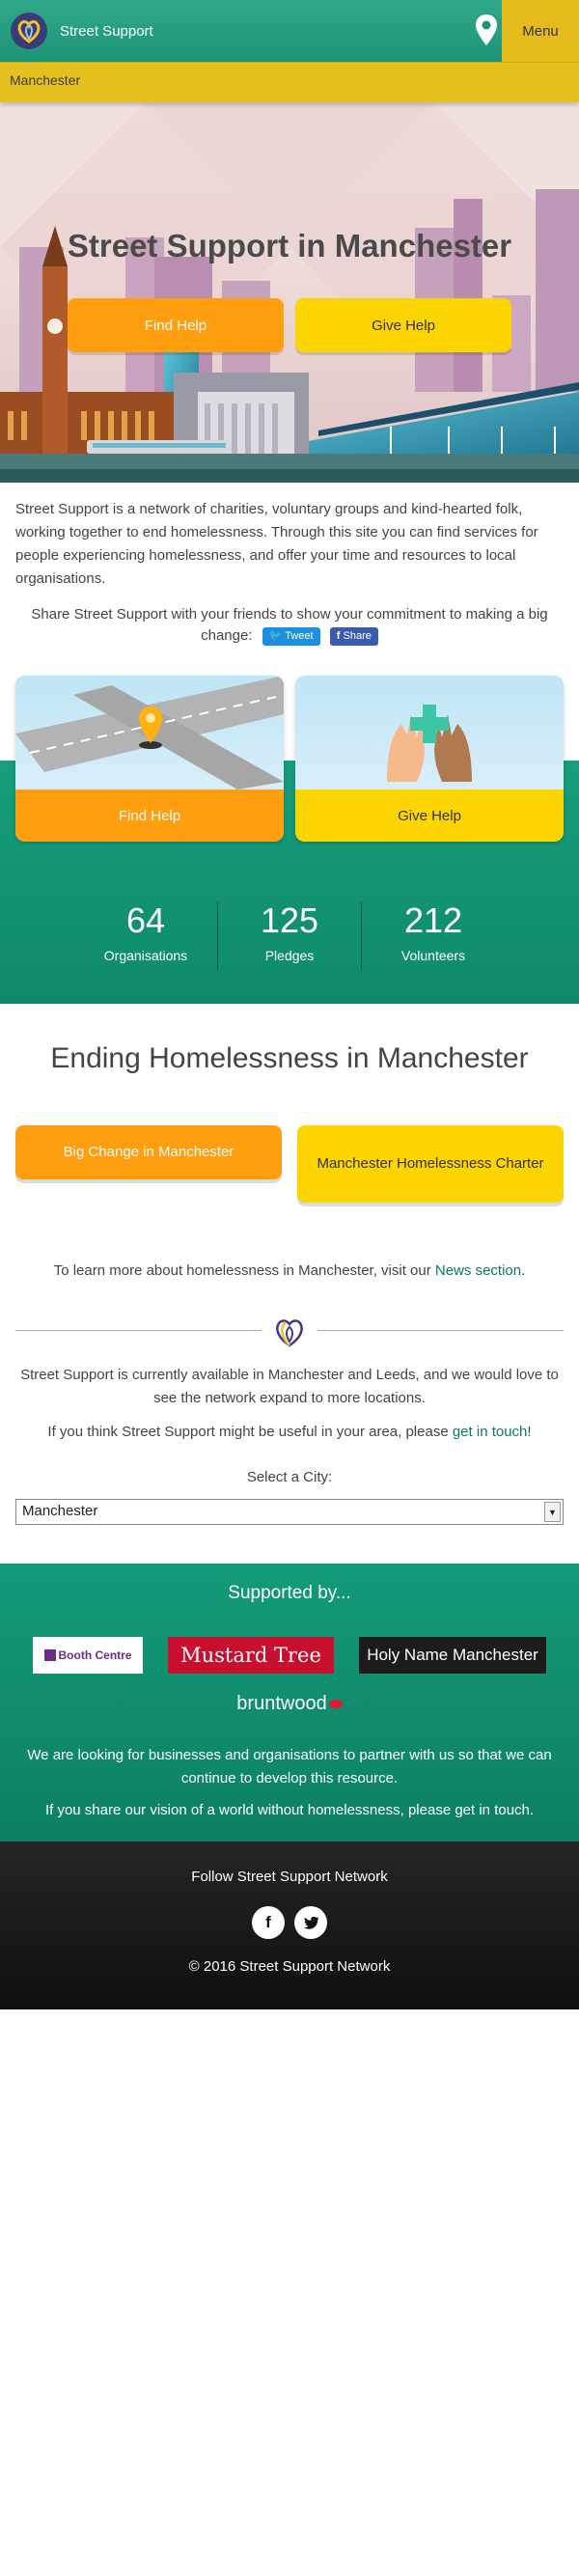  I want to click on location-pin-icon, so click(486, 30).